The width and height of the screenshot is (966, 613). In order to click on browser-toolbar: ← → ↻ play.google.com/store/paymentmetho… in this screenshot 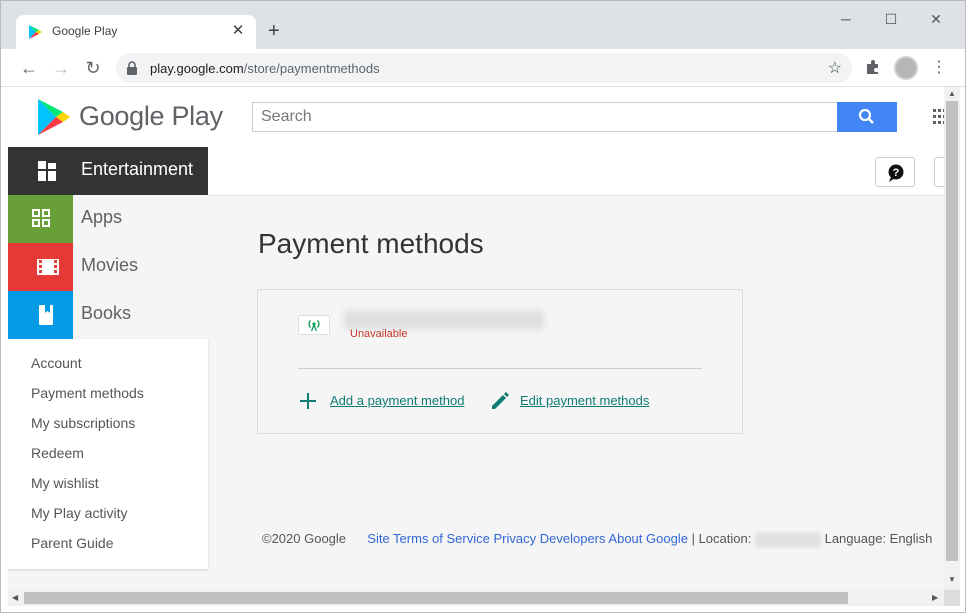, I will do `click(483, 68)`.